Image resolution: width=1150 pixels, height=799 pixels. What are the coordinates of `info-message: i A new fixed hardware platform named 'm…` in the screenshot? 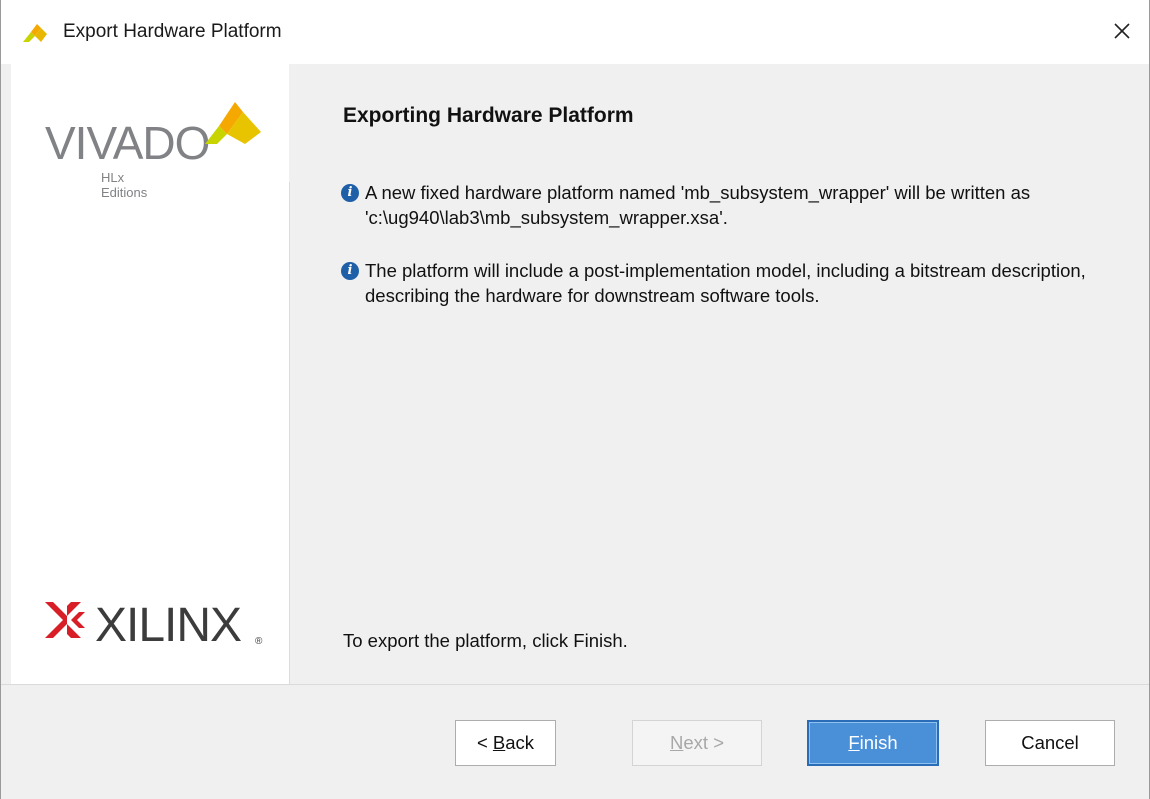 It's located at (723, 205).